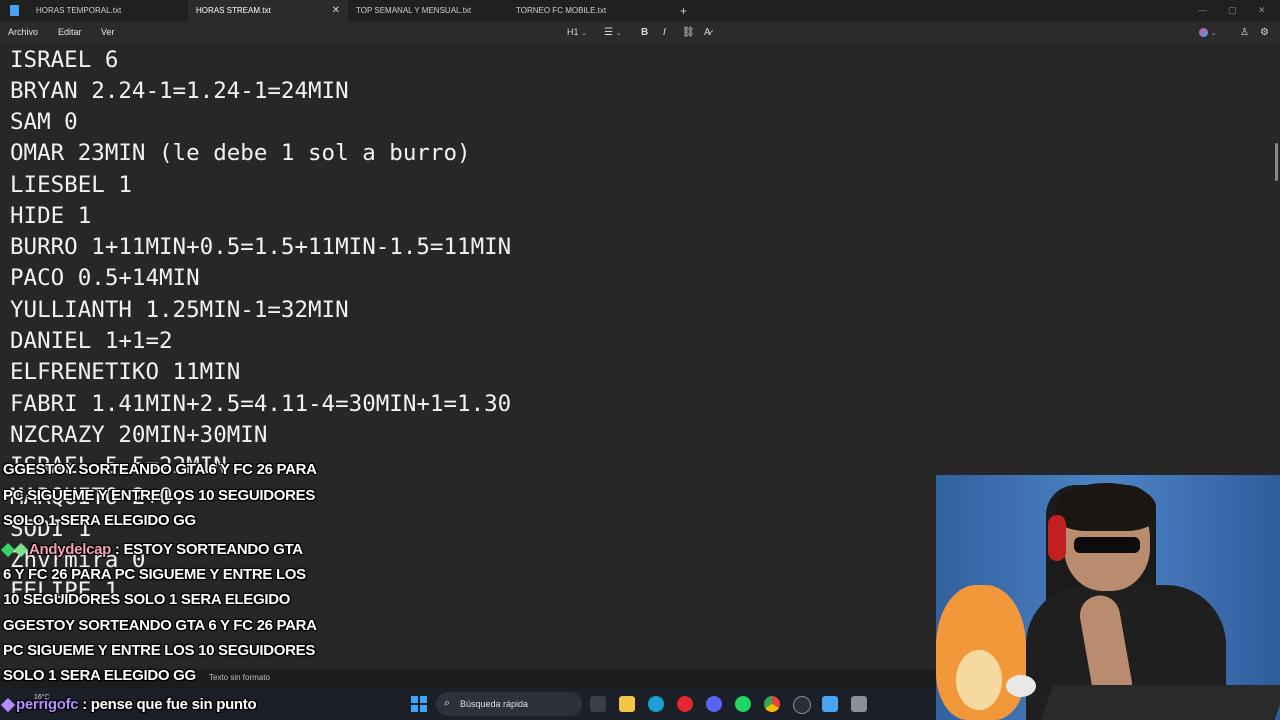 This screenshot has height=720, width=1280. What do you see at coordinates (419, 704) in the screenshot?
I see `start-button` at bounding box center [419, 704].